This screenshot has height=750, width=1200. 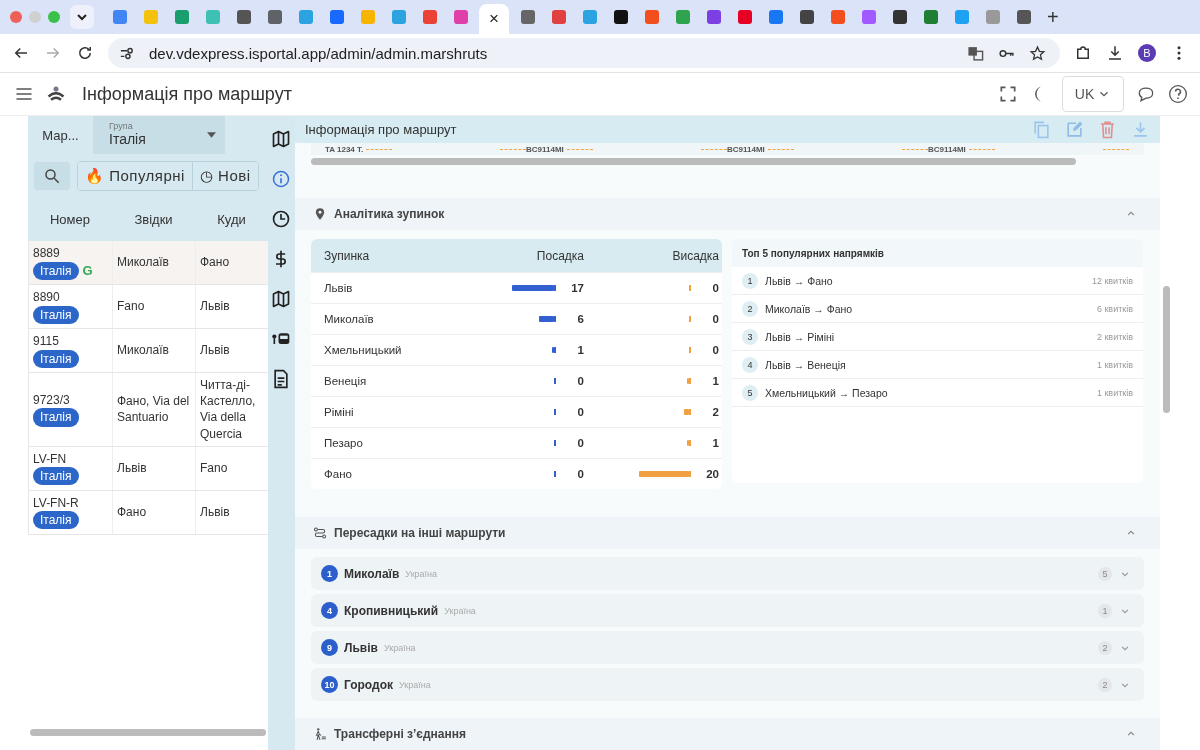 I want to click on route-row: 9723/3 Італія Фано, Via del Santuario Читта-ді-Кастелло, Via della Quercia, so click(x=148, y=410).